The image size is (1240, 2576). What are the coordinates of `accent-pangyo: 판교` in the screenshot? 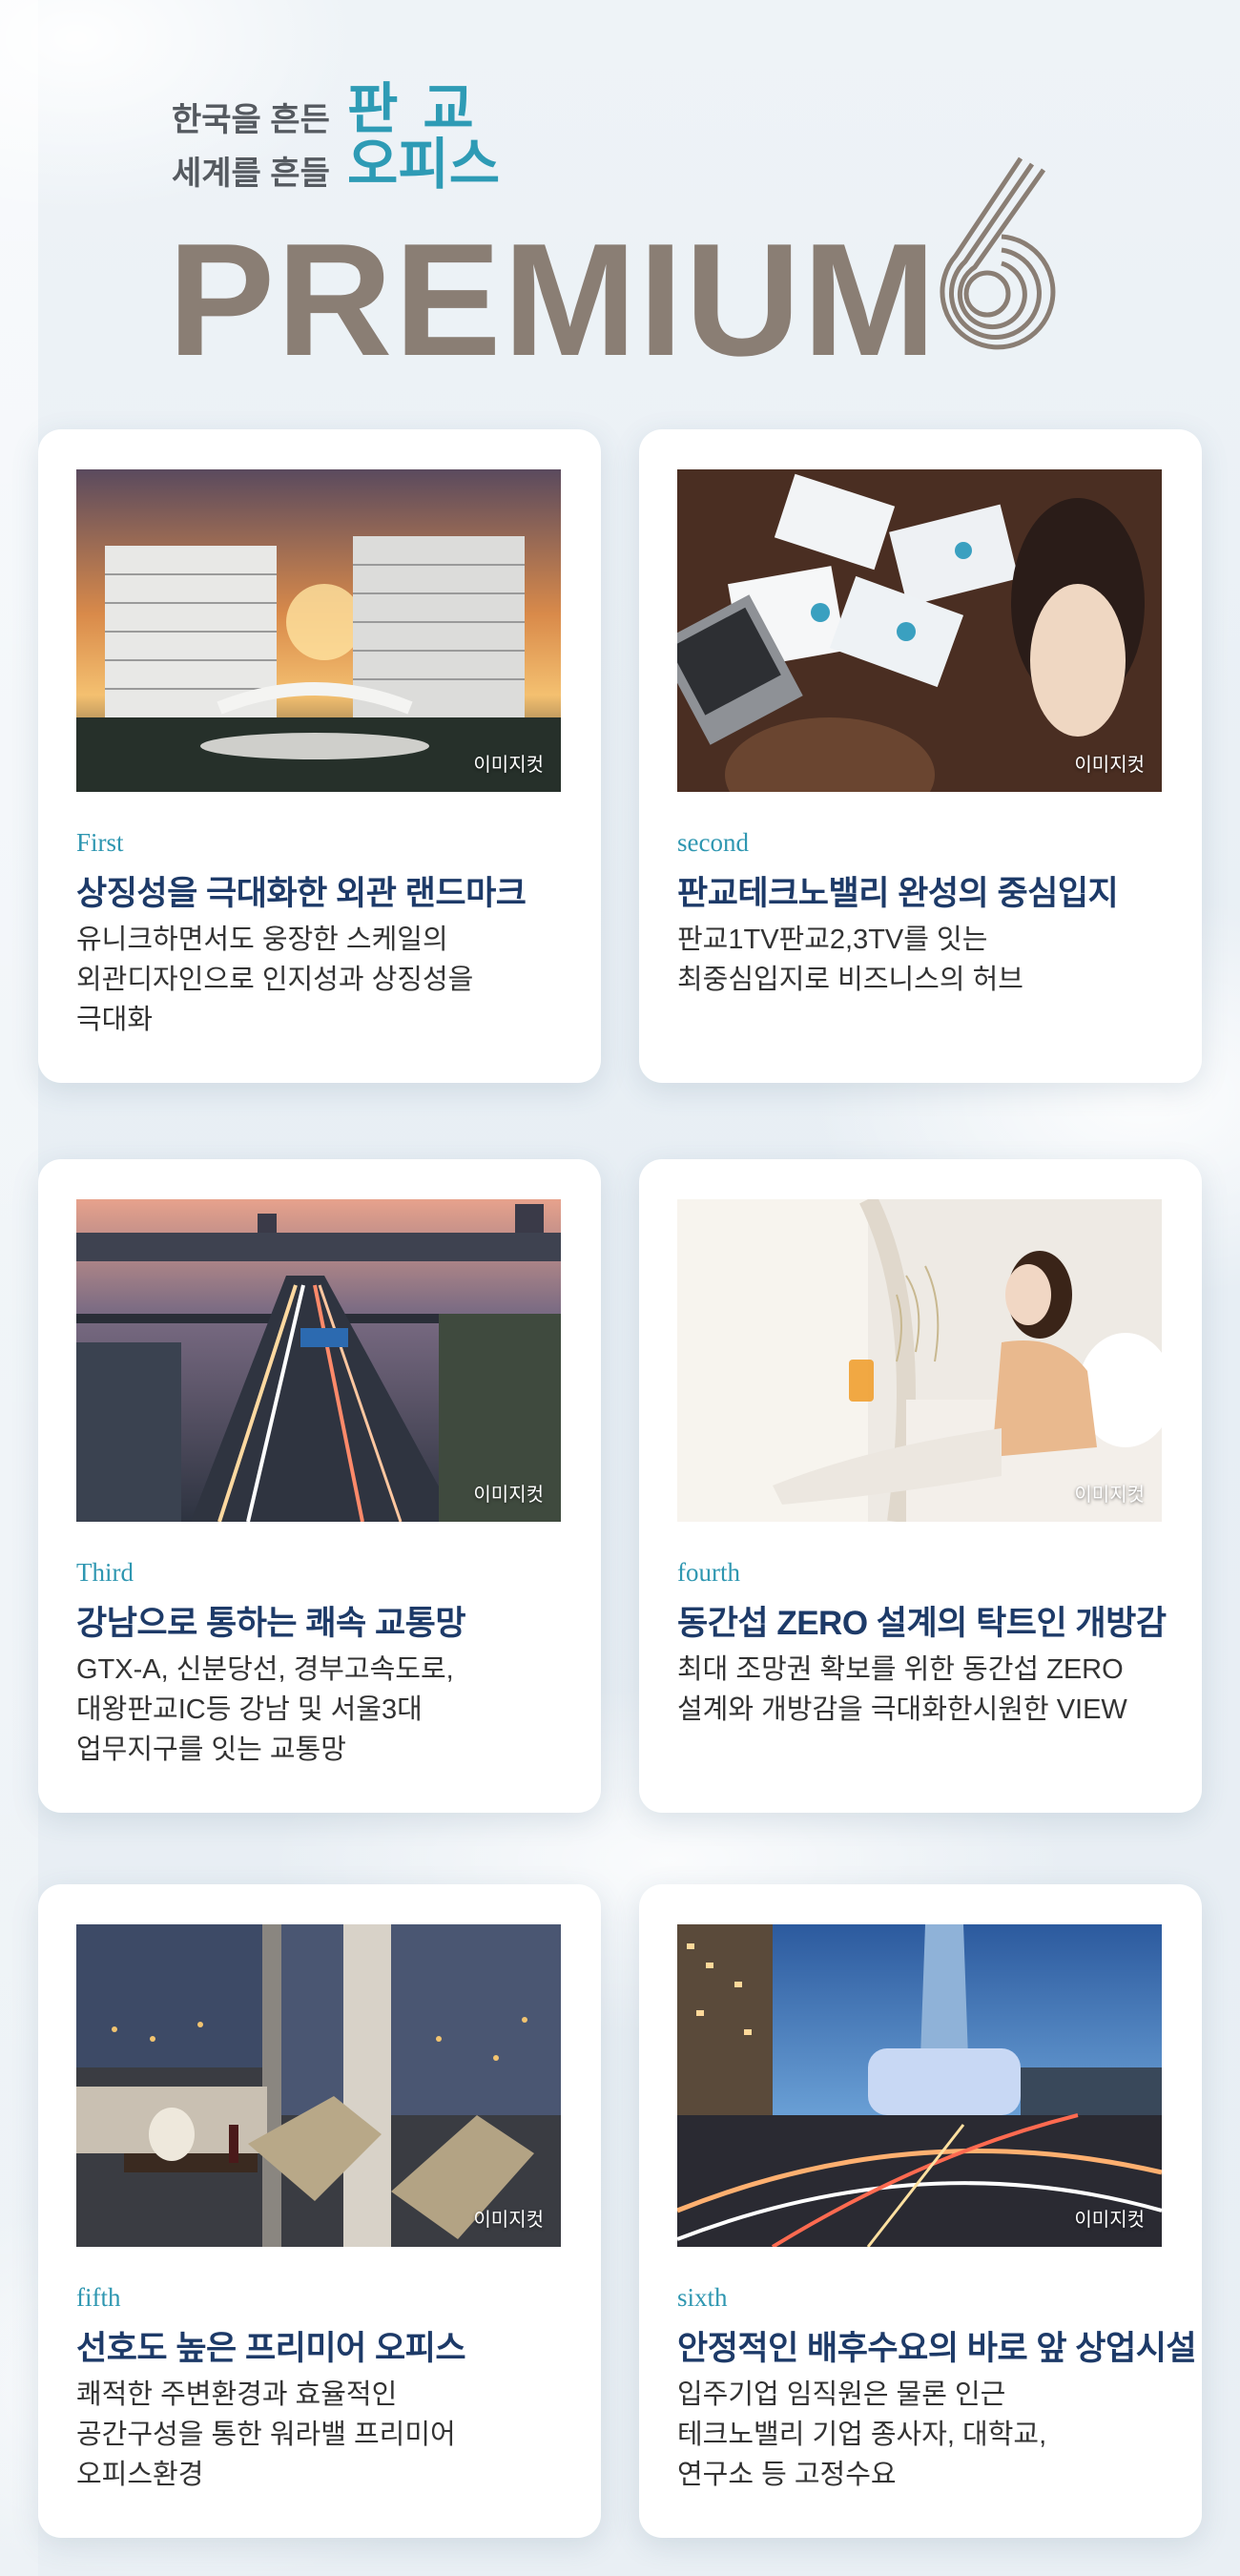 It's located at (423, 109).